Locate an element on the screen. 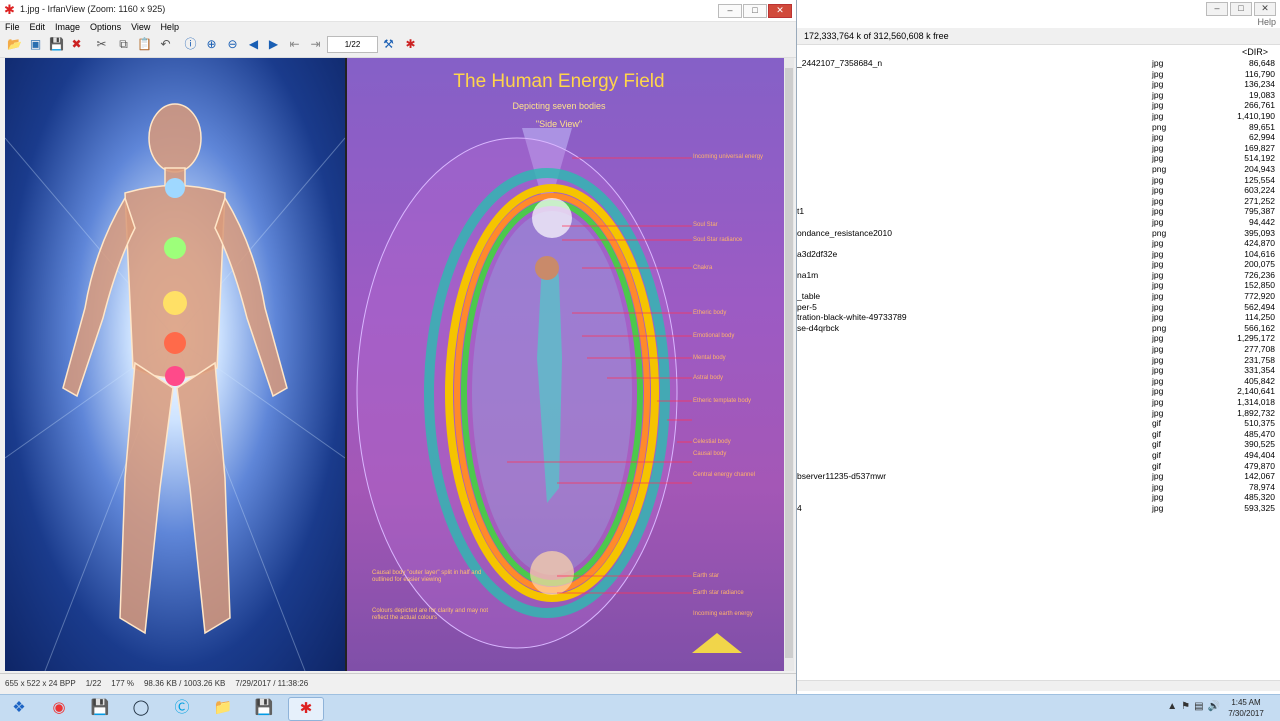 This screenshot has width=1280, height=721. file-row: jpg 125,554 is located at coordinates (1038, 180).